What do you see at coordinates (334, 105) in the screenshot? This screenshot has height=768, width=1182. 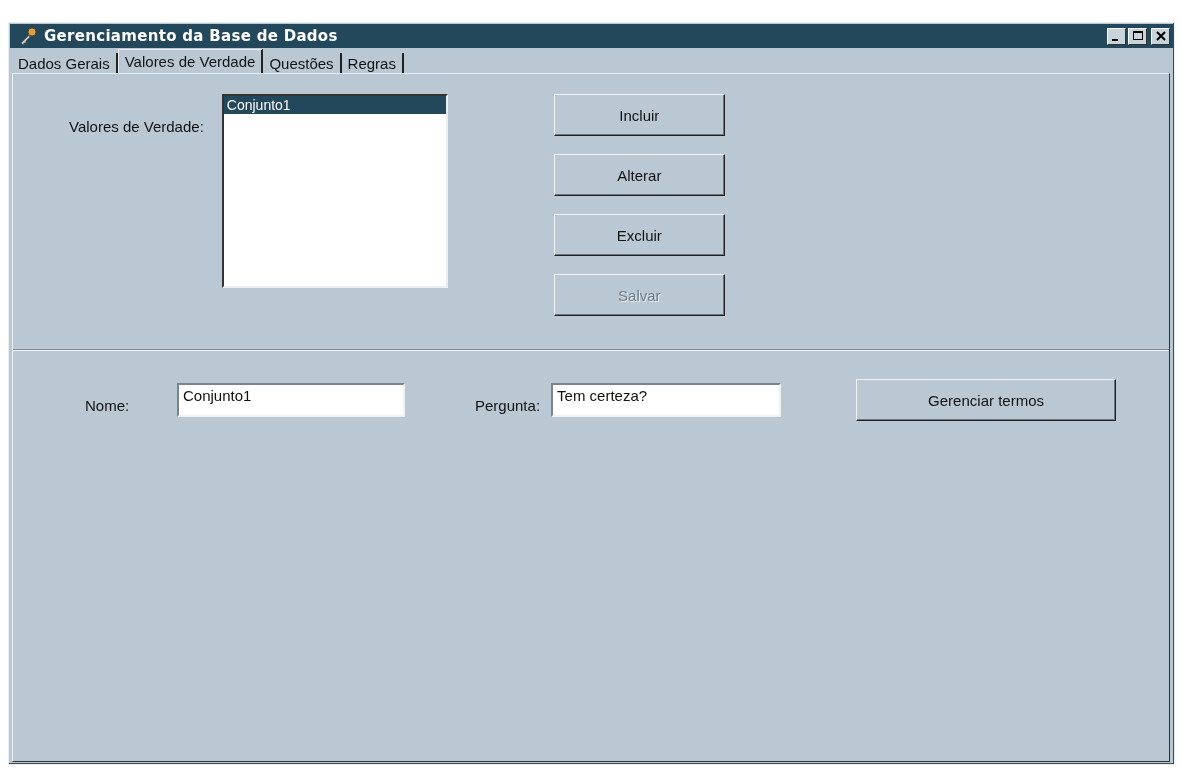 I see `list-item: Conjunto1` at bounding box center [334, 105].